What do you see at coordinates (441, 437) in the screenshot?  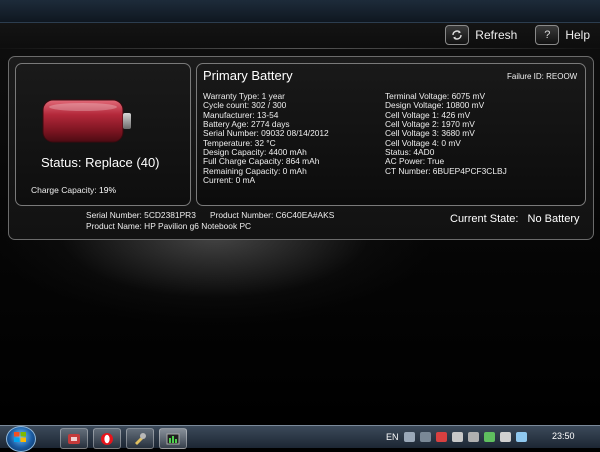 I see `action-center-icon` at bounding box center [441, 437].